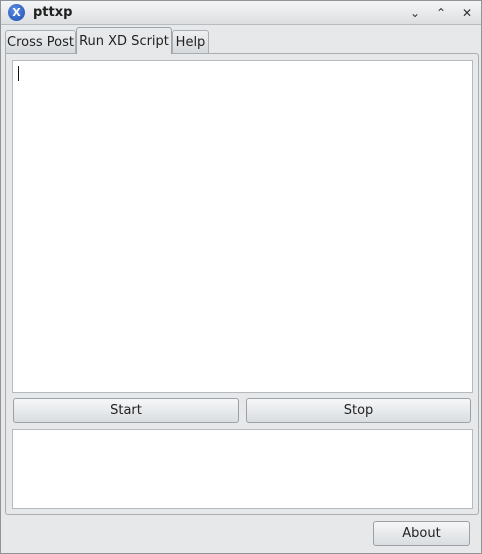  I want to click on start-button: Start, so click(126, 410).